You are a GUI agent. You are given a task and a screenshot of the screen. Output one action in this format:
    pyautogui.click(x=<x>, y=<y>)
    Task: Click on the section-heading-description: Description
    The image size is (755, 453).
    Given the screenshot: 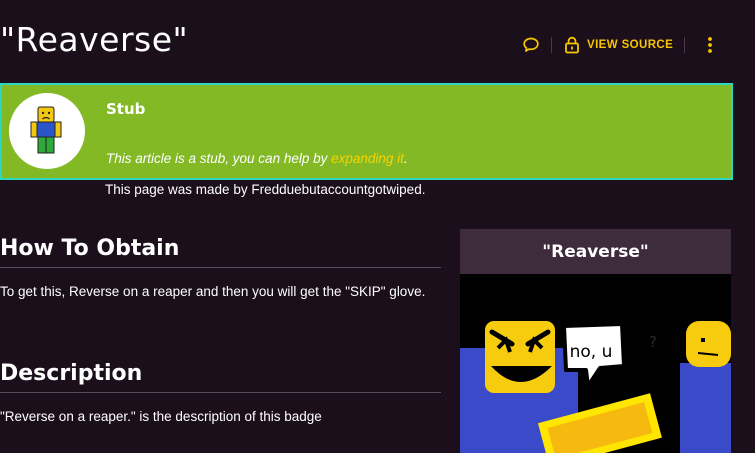 What is the action you would take?
    pyautogui.click(x=220, y=377)
    